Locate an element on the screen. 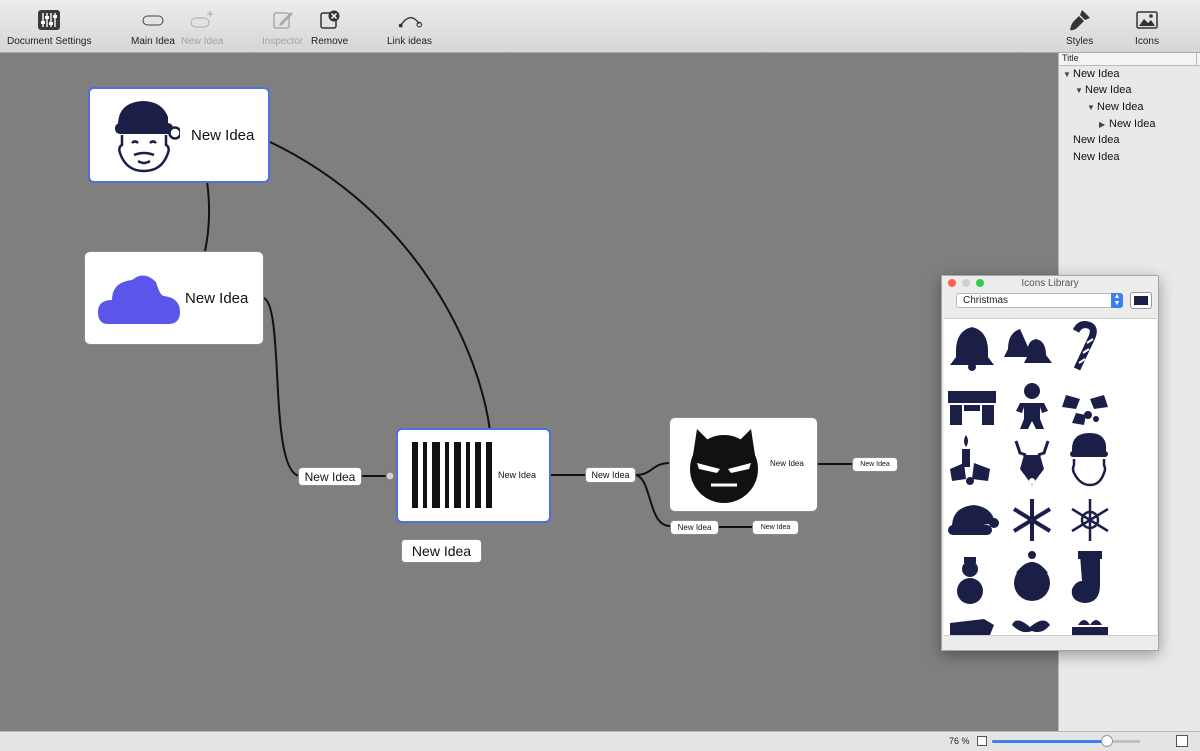  icons-grid-art is located at coordinates (1028, 478).